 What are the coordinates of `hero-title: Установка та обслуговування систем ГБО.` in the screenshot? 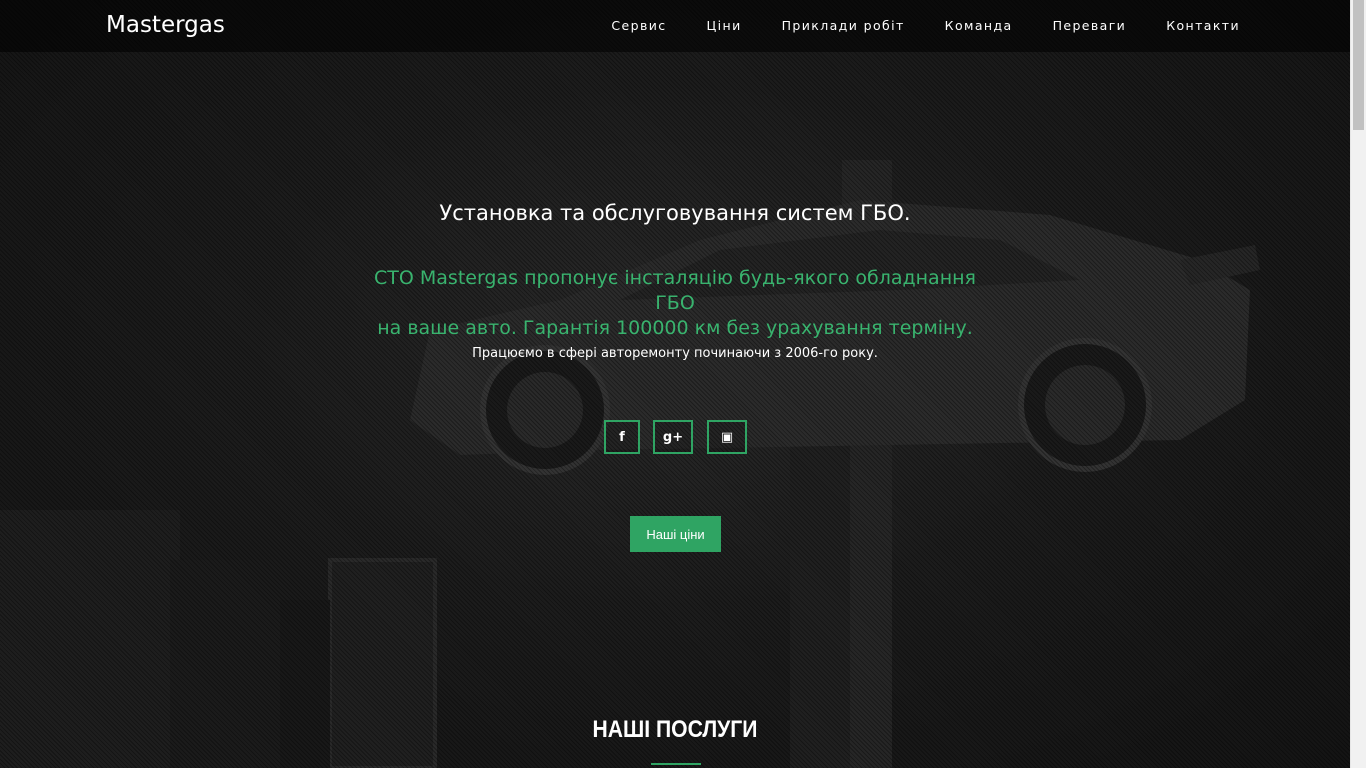 It's located at (675, 213).